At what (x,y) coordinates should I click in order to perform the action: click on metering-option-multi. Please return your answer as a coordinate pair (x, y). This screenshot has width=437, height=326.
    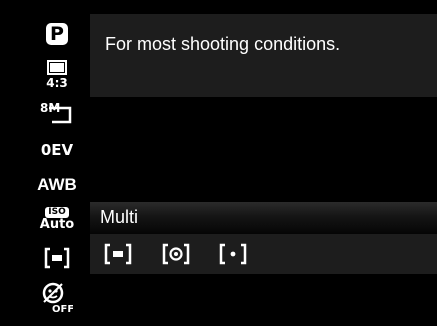
    Looking at the image, I should click on (118, 254).